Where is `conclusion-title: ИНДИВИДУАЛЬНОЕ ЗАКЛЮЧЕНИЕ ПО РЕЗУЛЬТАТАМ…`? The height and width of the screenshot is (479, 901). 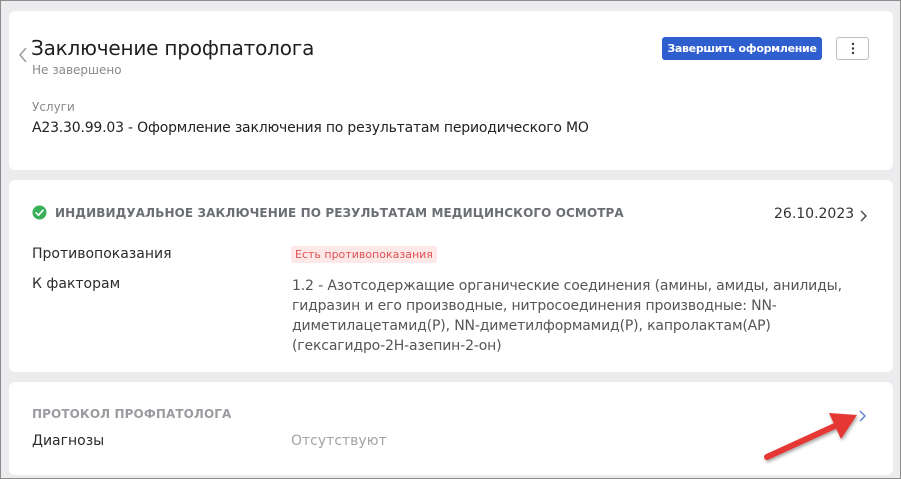
conclusion-title: ИНДИВИДУАЛЬНОЕ ЗАКЛЮЧЕНИЕ ПО РЕЗУЛЬТАТАМ… is located at coordinates (339, 212).